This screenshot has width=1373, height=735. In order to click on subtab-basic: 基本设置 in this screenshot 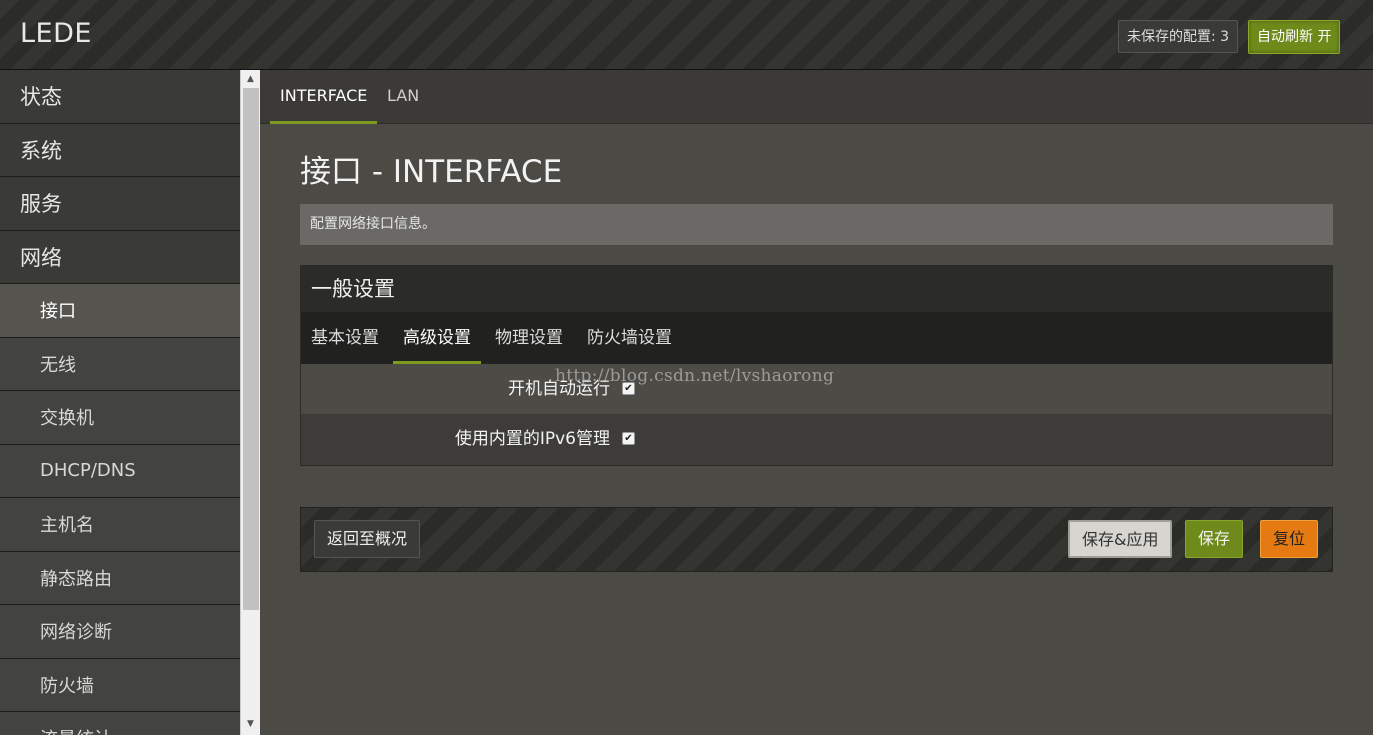, I will do `click(345, 338)`.